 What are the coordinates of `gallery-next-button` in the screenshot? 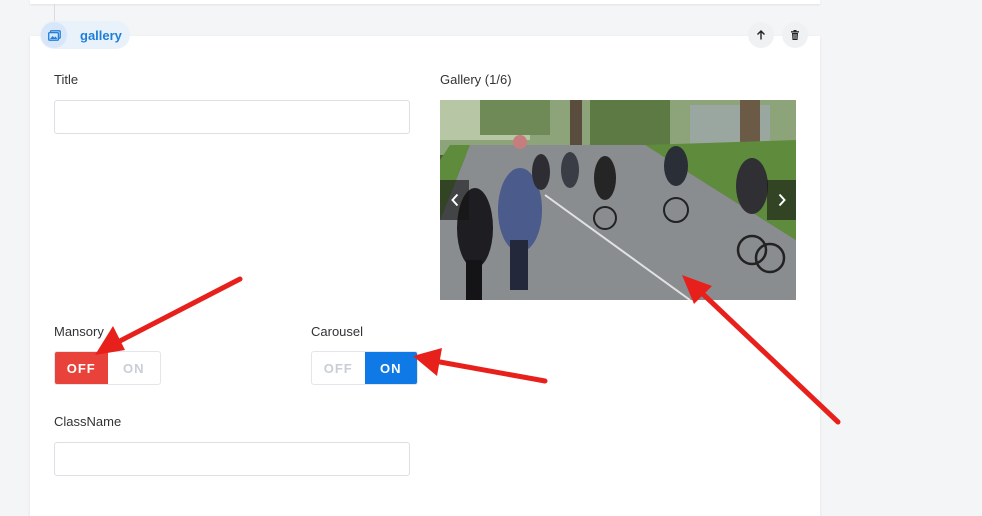 It's located at (781, 200).